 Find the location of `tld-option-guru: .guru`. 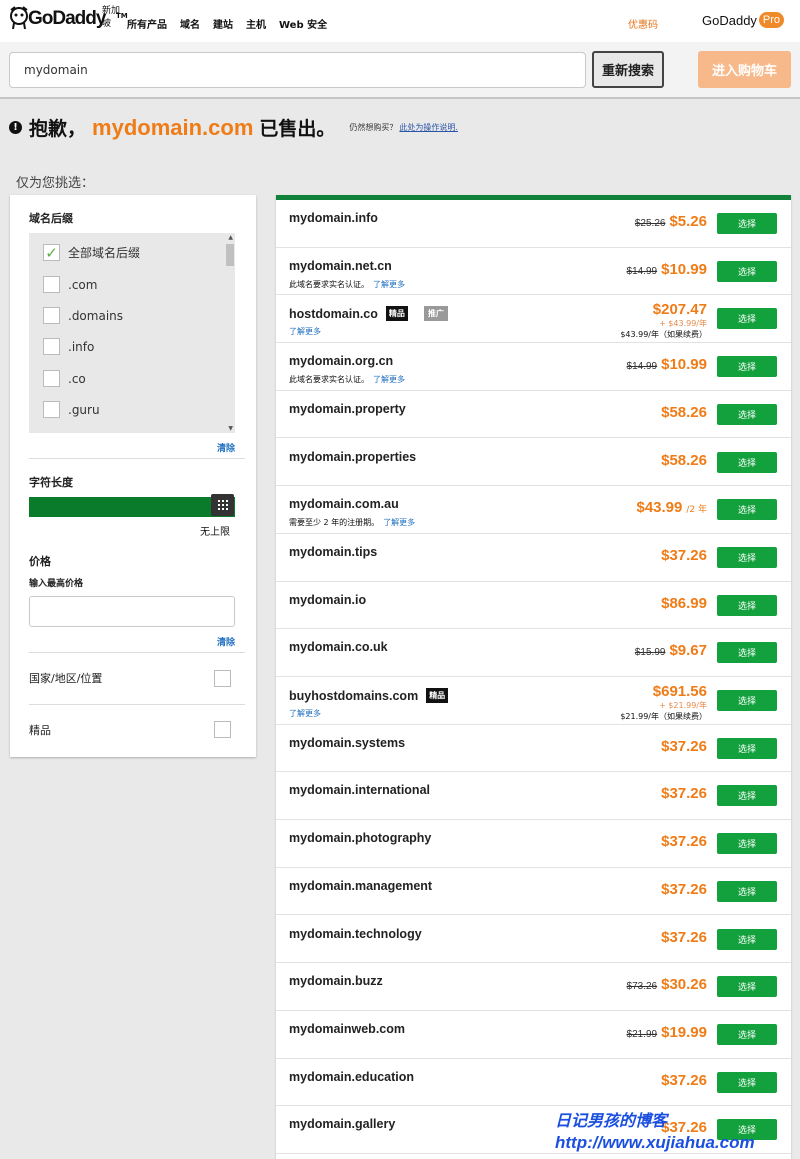

tld-option-guru: .guru is located at coordinates (71, 409).